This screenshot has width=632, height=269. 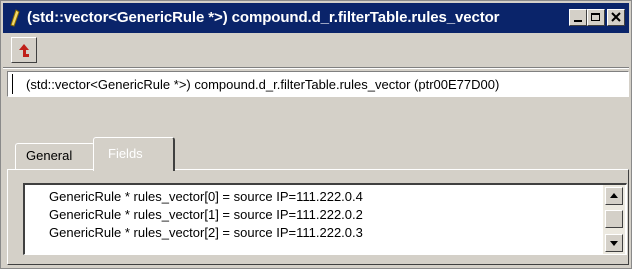 I want to click on tool-icon, so click(x=15, y=18).